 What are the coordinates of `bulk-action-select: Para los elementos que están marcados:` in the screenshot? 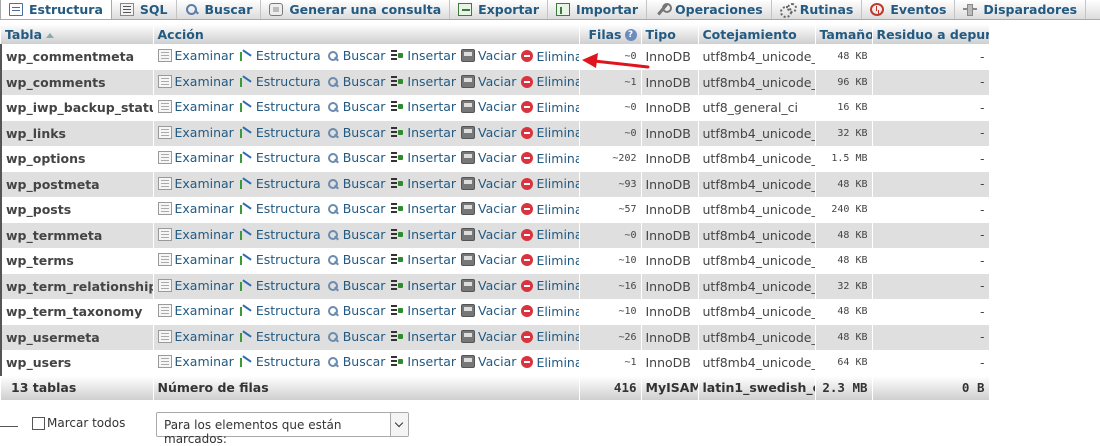 It's located at (282, 429).